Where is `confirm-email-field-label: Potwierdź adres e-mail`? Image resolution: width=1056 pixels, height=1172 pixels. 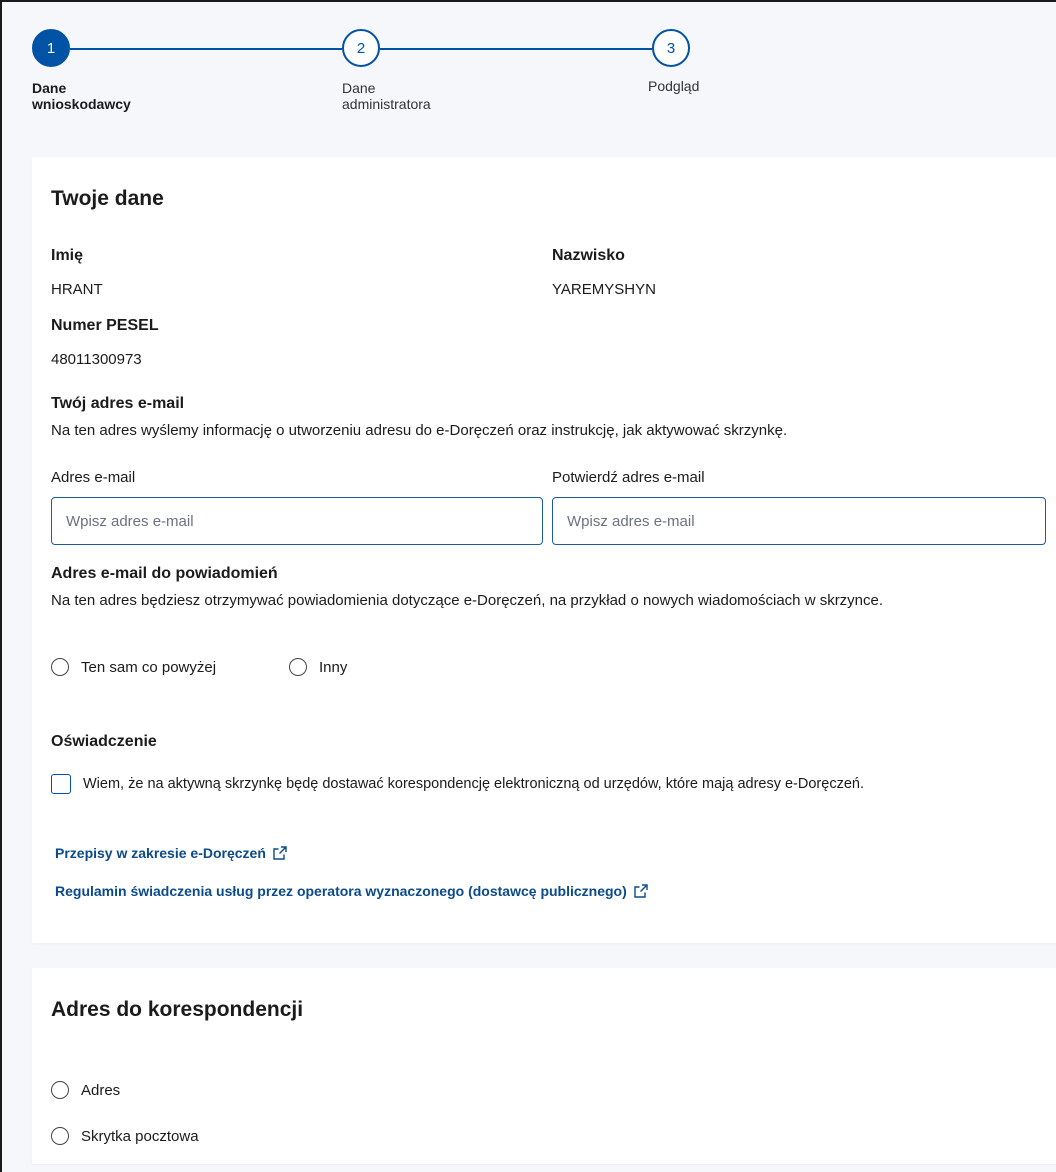 confirm-email-field-label: Potwierdź adres e-mail is located at coordinates (628, 477).